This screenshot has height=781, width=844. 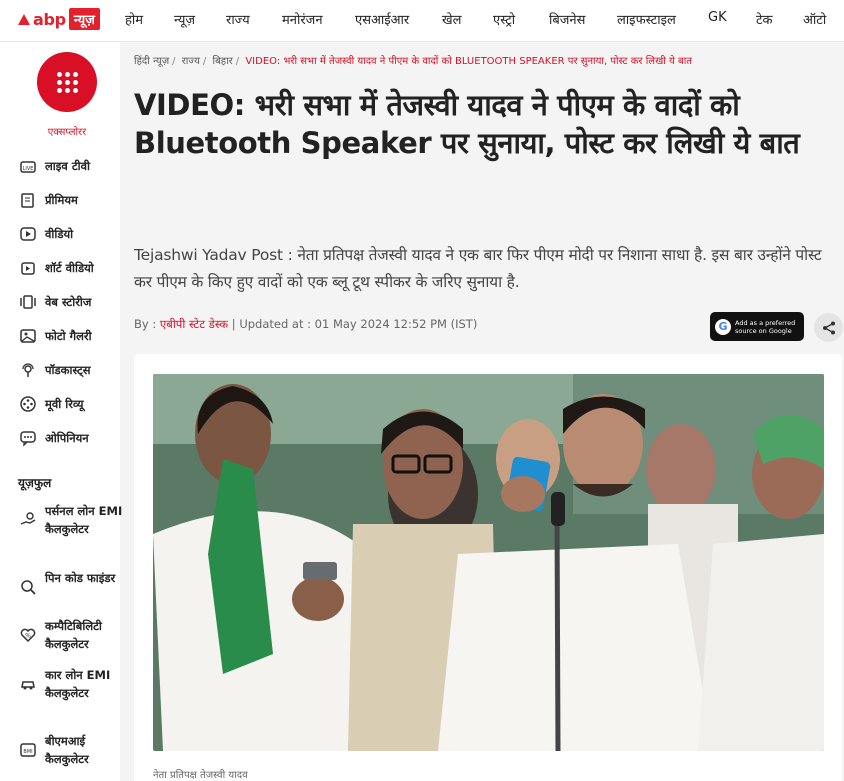 I want to click on car-loan-icon, so click(x=28, y=684).